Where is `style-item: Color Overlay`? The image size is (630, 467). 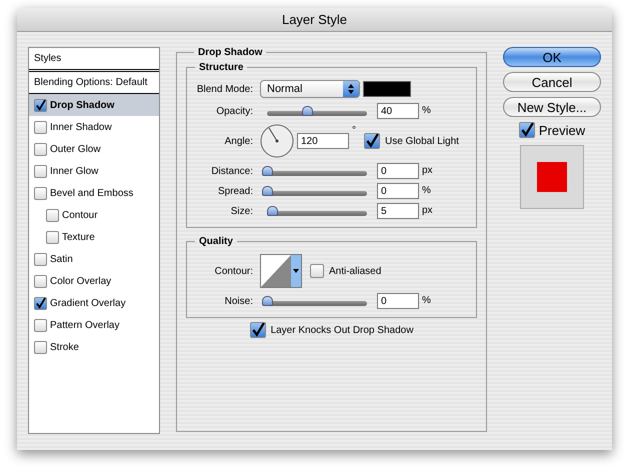
style-item: Color Overlay is located at coordinates (94, 281).